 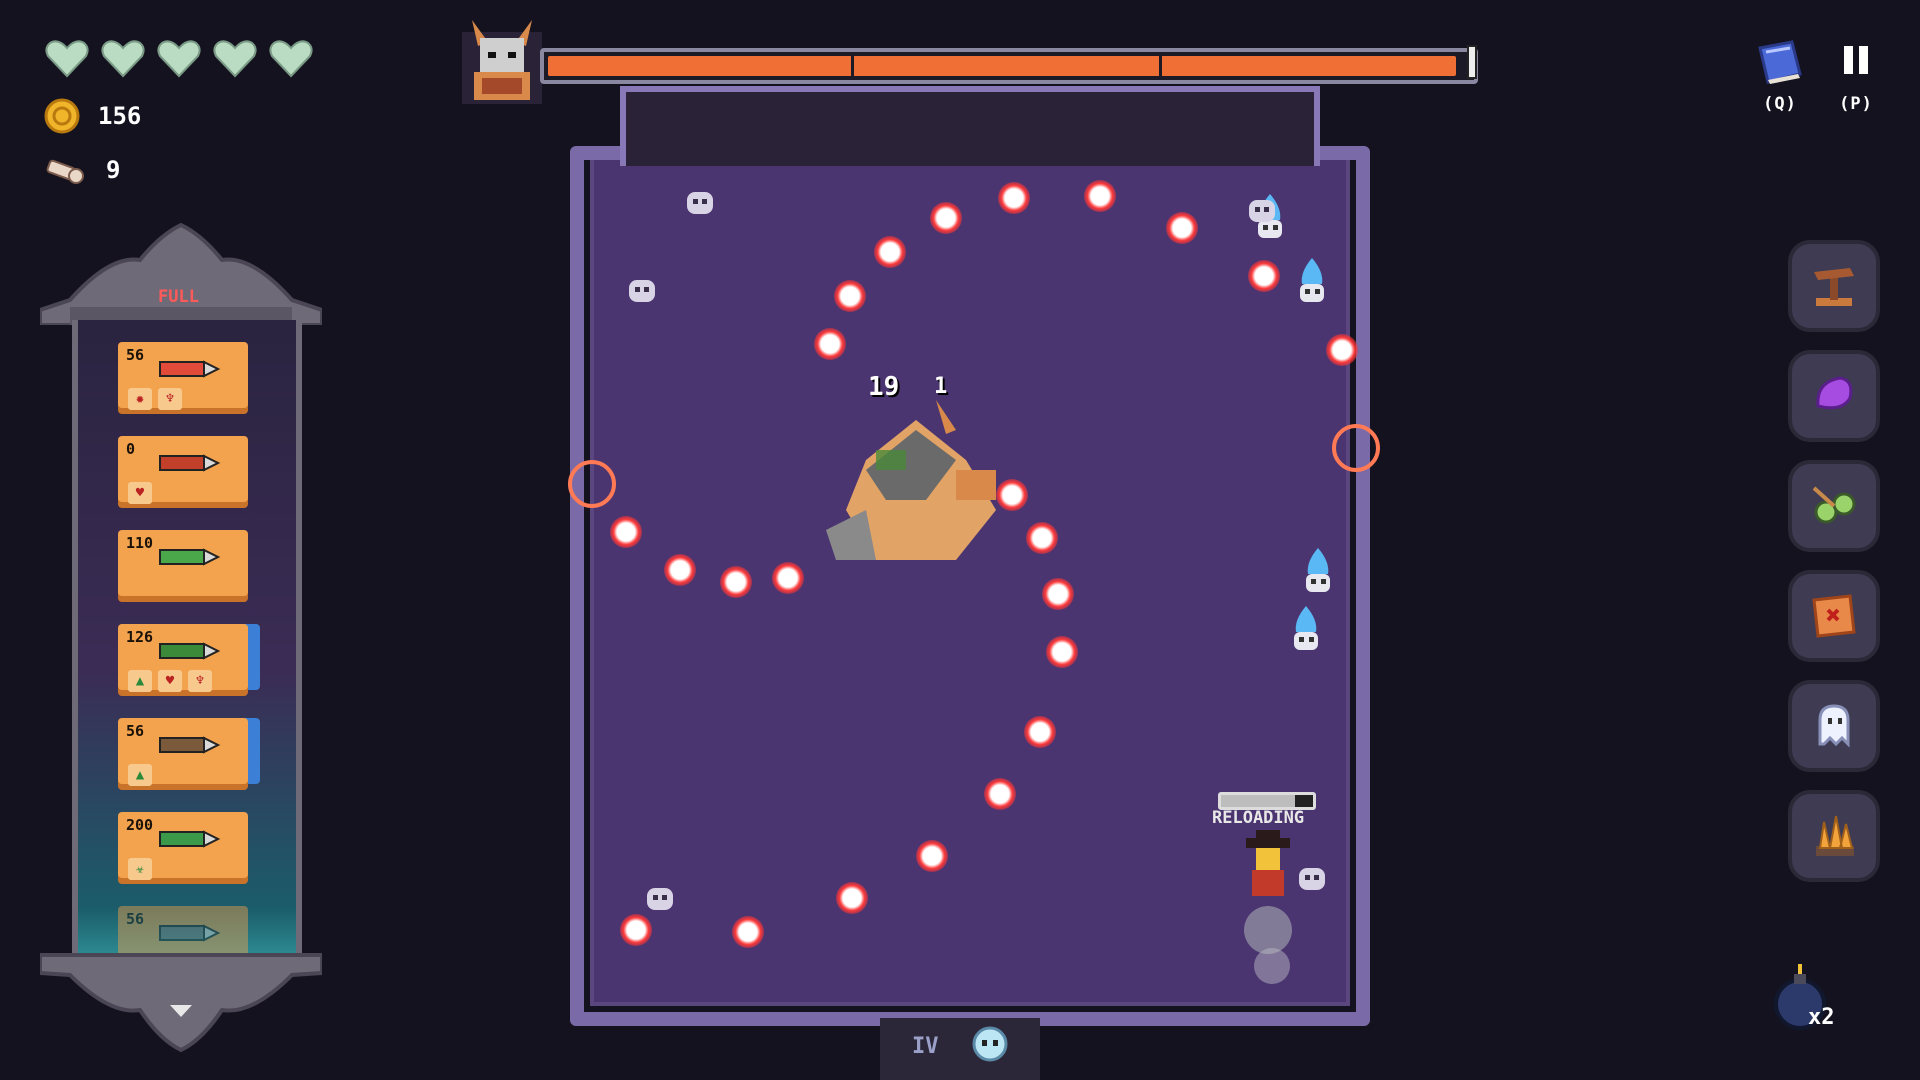 What do you see at coordinates (1780, 62) in the screenshot?
I see `journal-book-icon` at bounding box center [1780, 62].